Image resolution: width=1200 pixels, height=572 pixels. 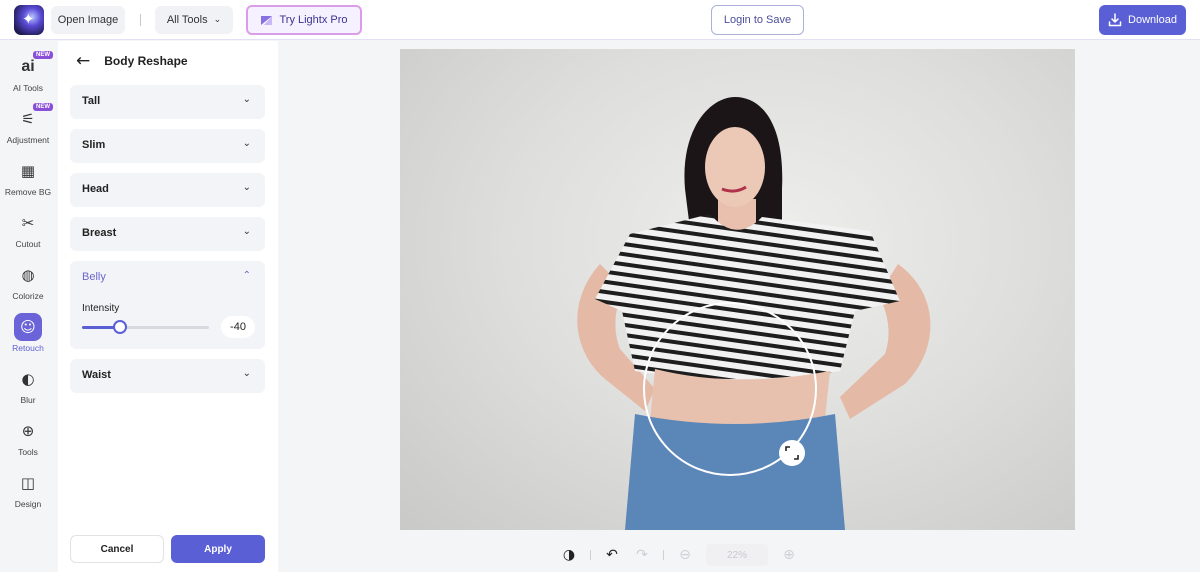 I want to click on open-image-label: Open Image, so click(x=88, y=20).